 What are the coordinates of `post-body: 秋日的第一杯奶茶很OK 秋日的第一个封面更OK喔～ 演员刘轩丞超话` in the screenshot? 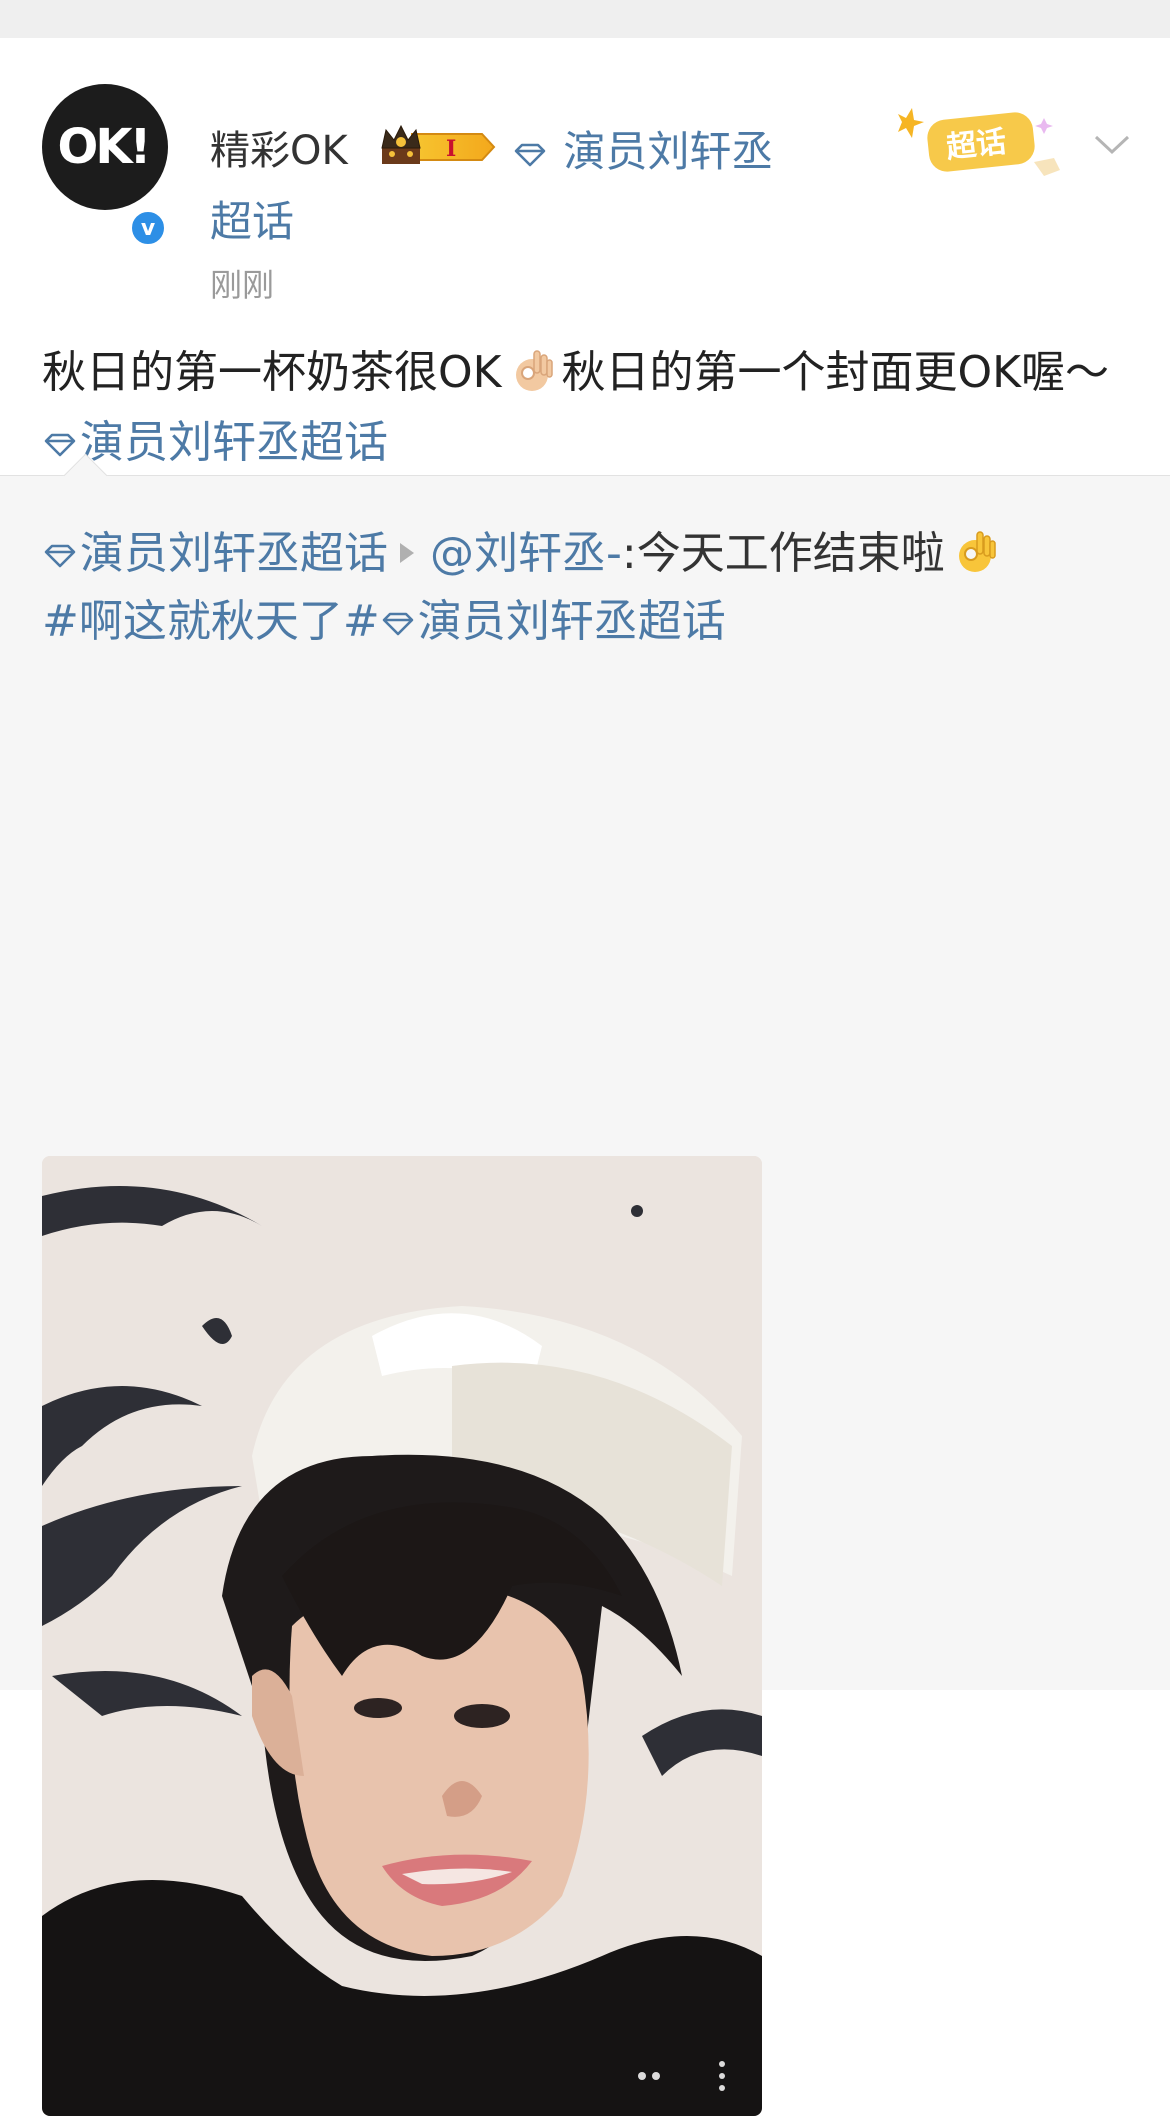 It's located at (587, 408).